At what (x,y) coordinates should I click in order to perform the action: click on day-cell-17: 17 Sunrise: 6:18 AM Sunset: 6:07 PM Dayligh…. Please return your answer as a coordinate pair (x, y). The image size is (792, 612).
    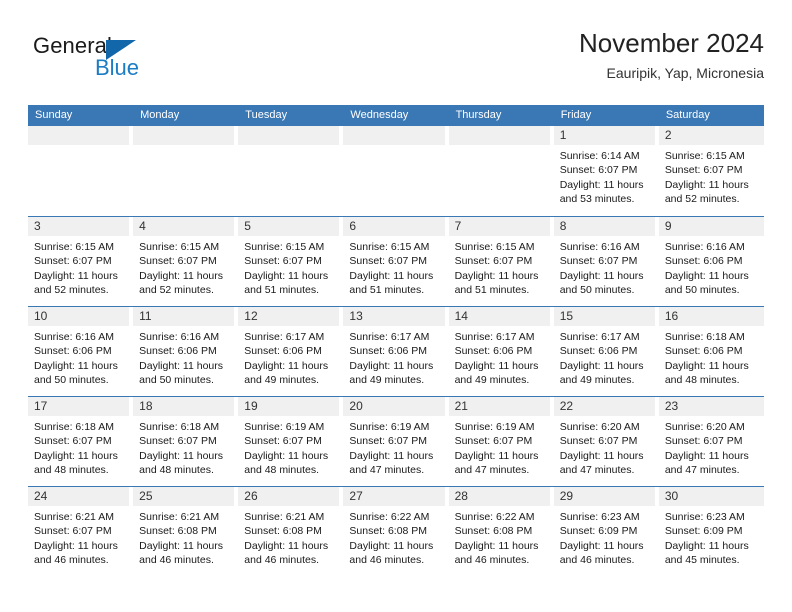
    Looking at the image, I should click on (81, 441).